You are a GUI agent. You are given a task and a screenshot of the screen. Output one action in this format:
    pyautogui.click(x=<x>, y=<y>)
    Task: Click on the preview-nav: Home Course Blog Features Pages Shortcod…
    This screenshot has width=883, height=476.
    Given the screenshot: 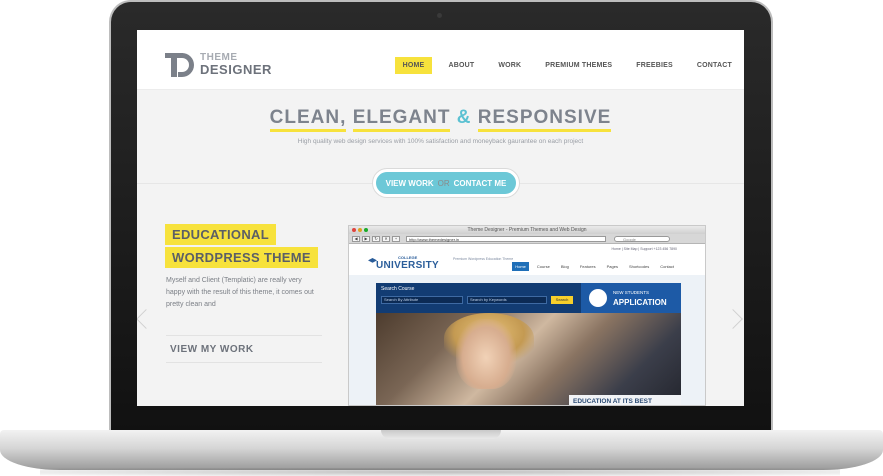 What is the action you would take?
    pyautogui.click(x=592, y=266)
    